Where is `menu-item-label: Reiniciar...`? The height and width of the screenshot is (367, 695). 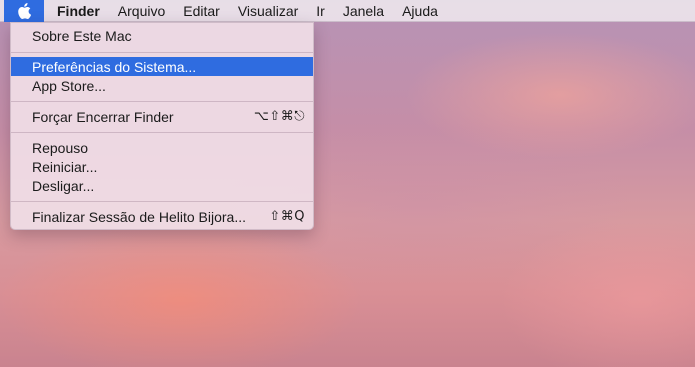
menu-item-label: Reiniciar... is located at coordinates (65, 166).